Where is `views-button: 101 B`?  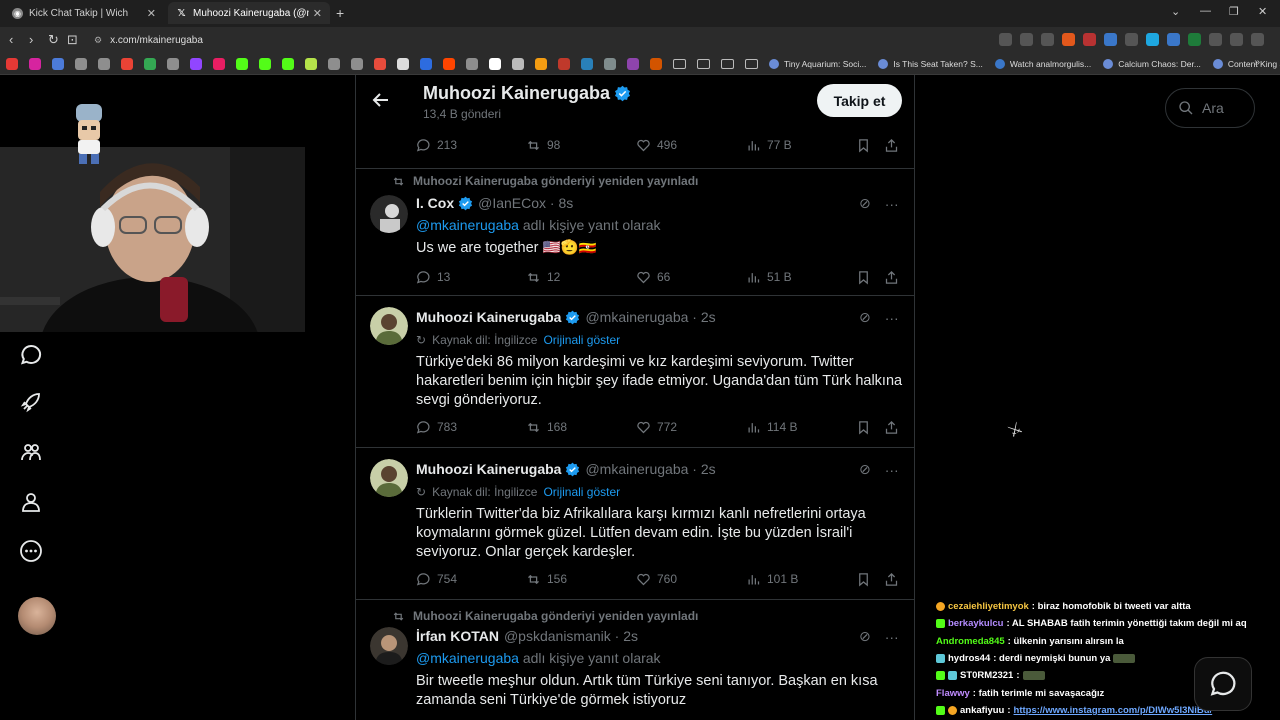 views-button: 101 B is located at coordinates (772, 579).